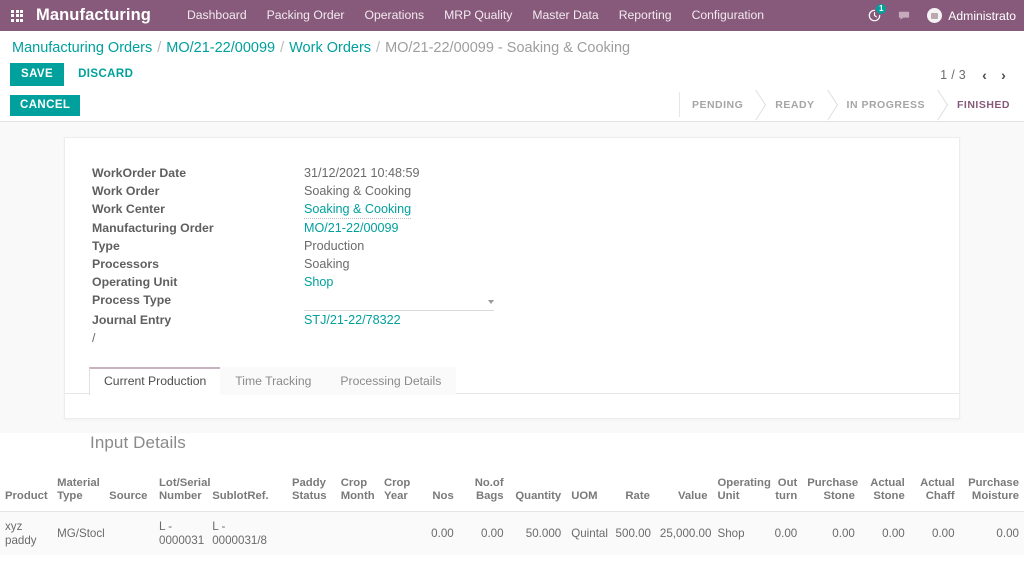 This screenshot has height=566, width=1024. I want to click on tab-processing-details: Processing Details, so click(391, 381).